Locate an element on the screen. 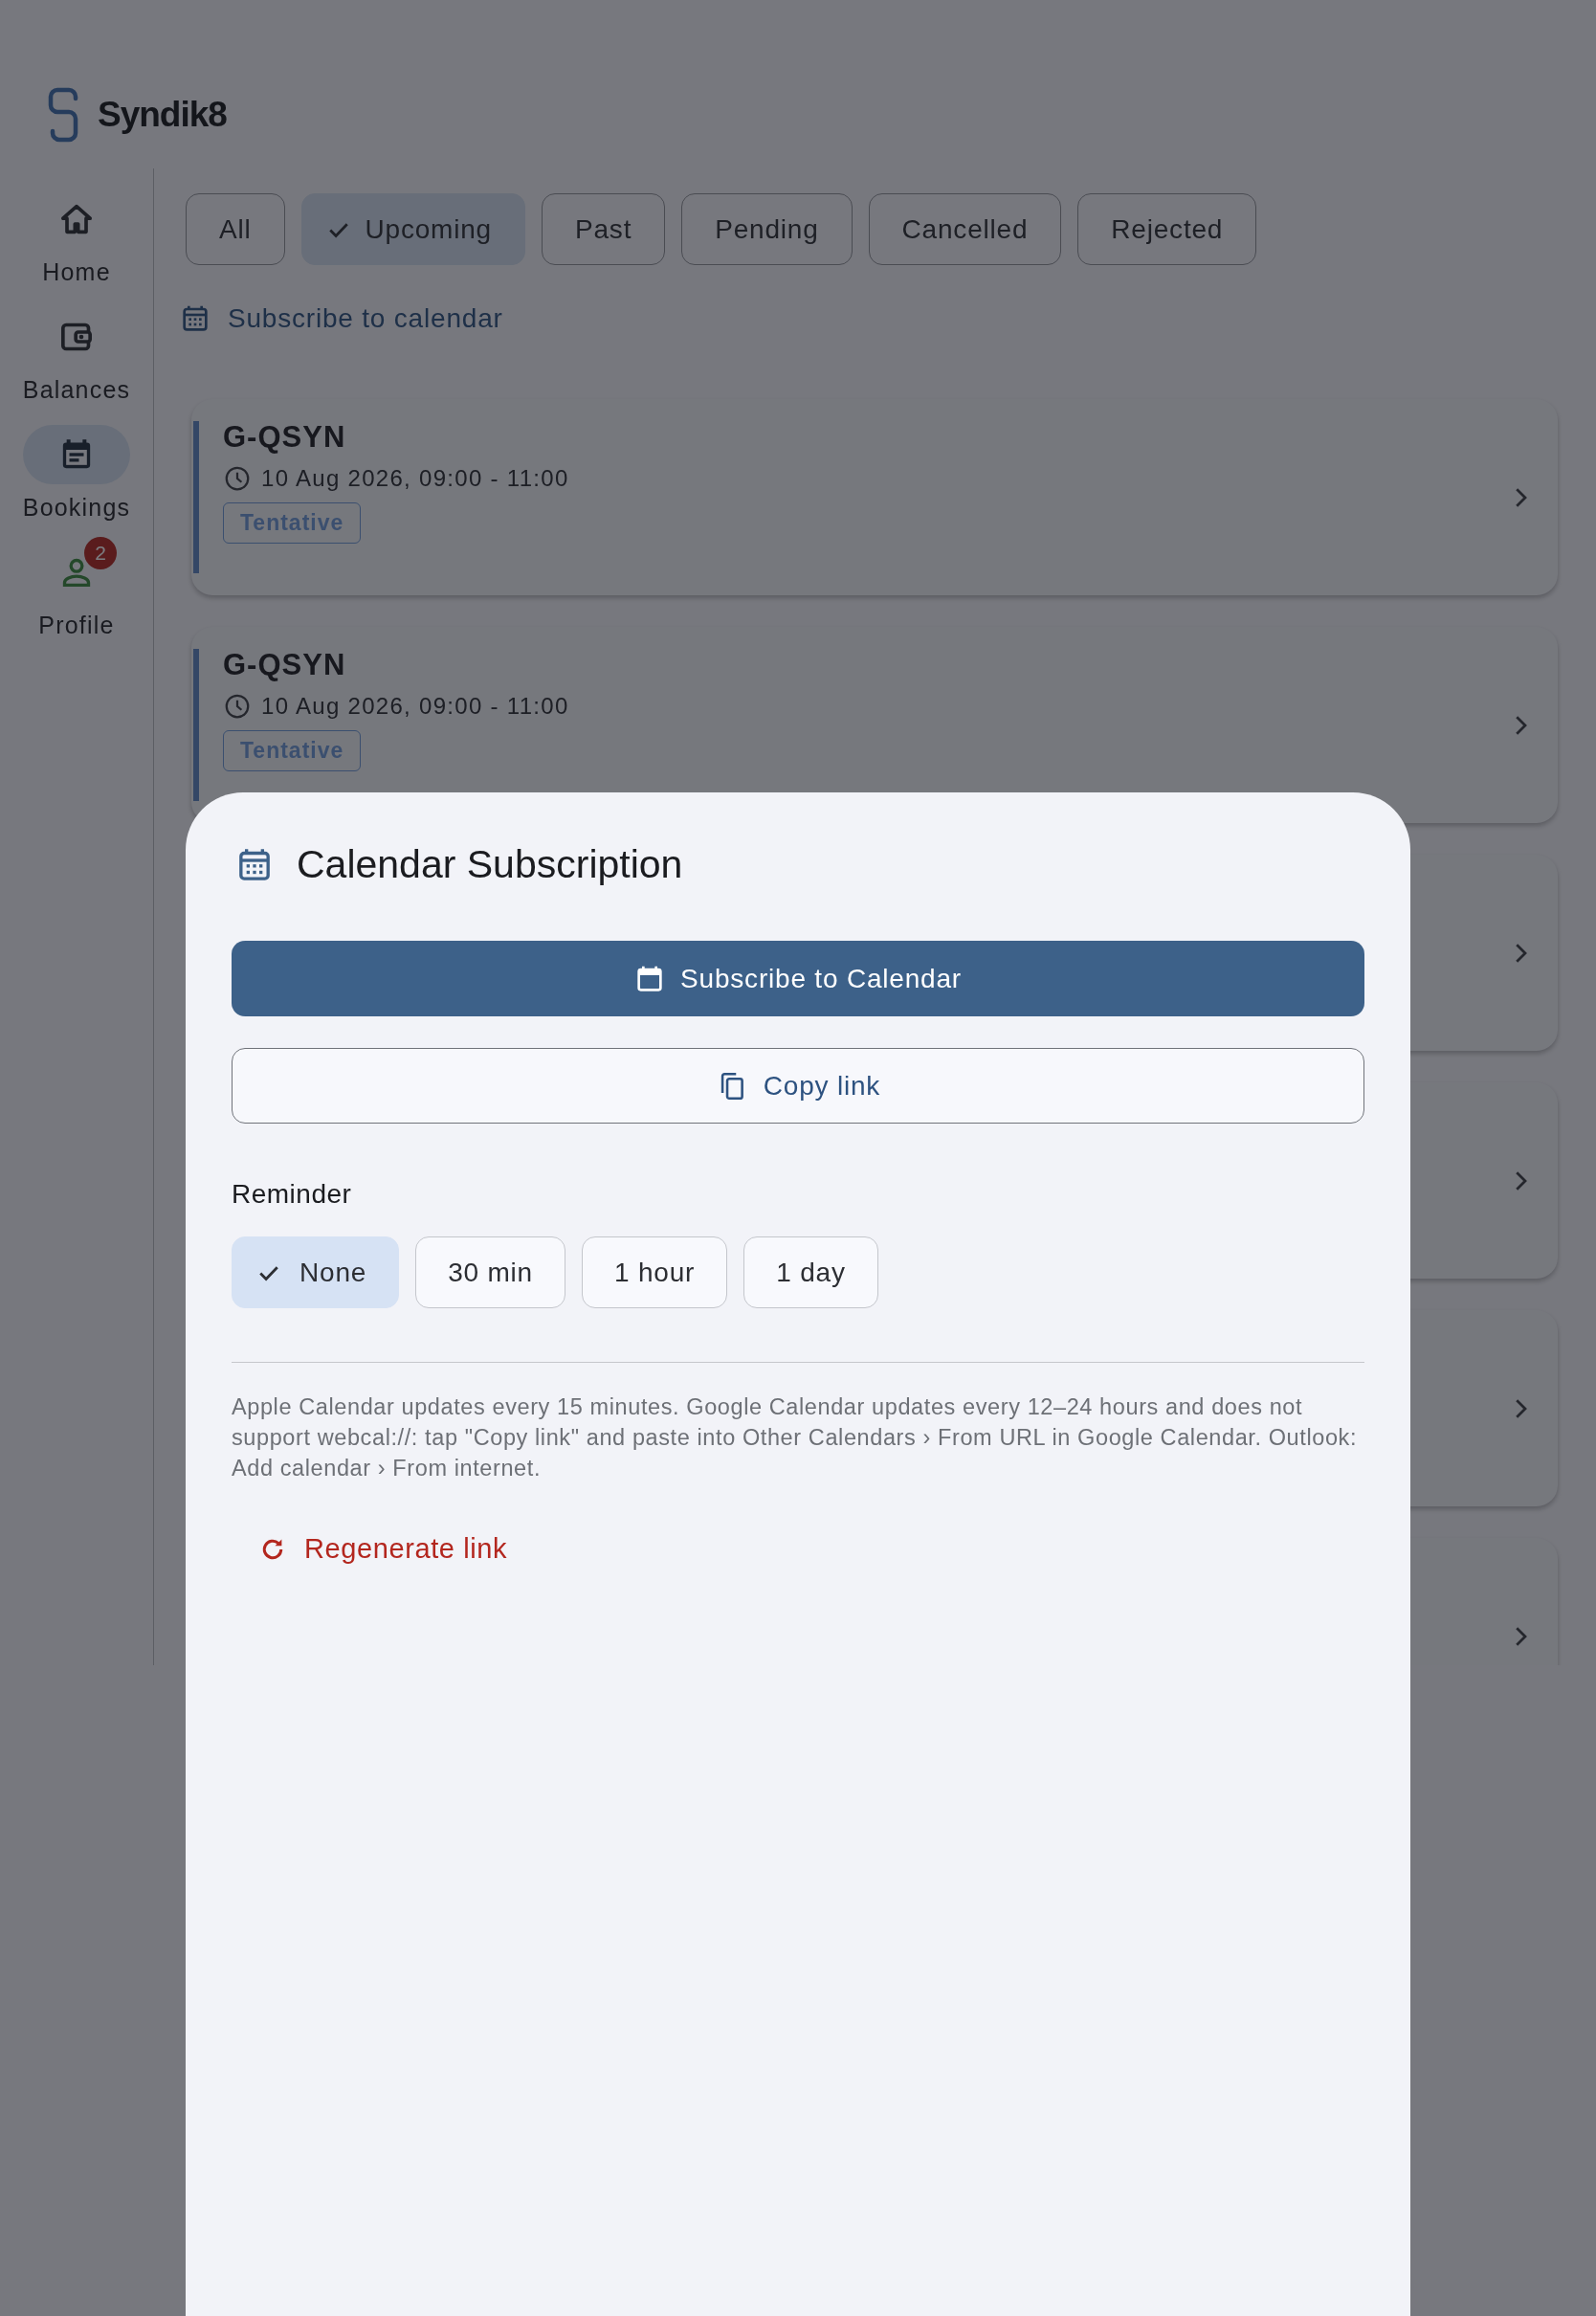 This screenshot has width=1596, height=2316. reminder-option: None is located at coordinates (316, 1272).